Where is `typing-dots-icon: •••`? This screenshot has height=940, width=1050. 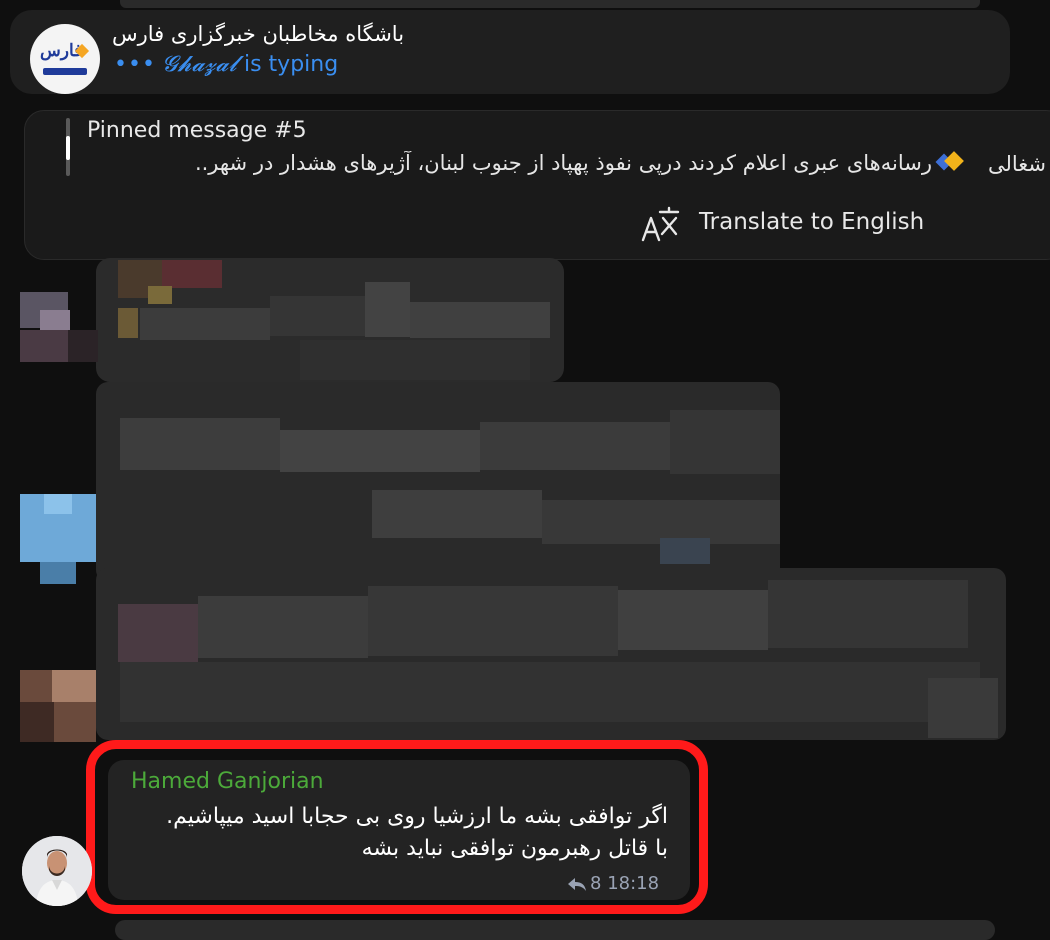
typing-dots-icon: ••• is located at coordinates (135, 64).